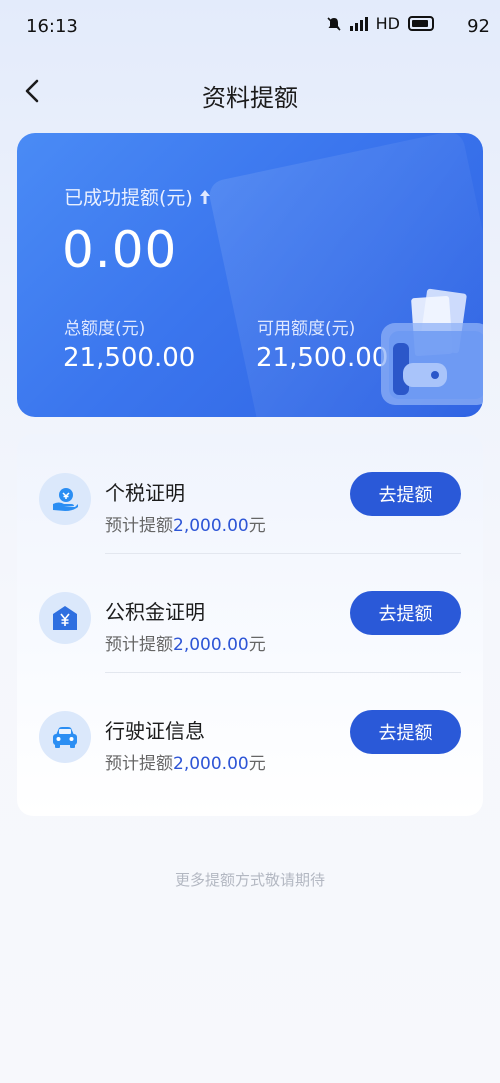  I want to click on list-item-housing-fund: 公积金证明 预计提额2,000.00元 去提额, so click(250, 612).